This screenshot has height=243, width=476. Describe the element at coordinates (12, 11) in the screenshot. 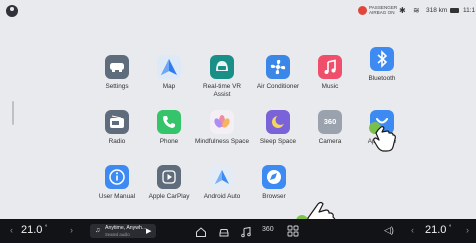

I see `profile-icon` at that location.